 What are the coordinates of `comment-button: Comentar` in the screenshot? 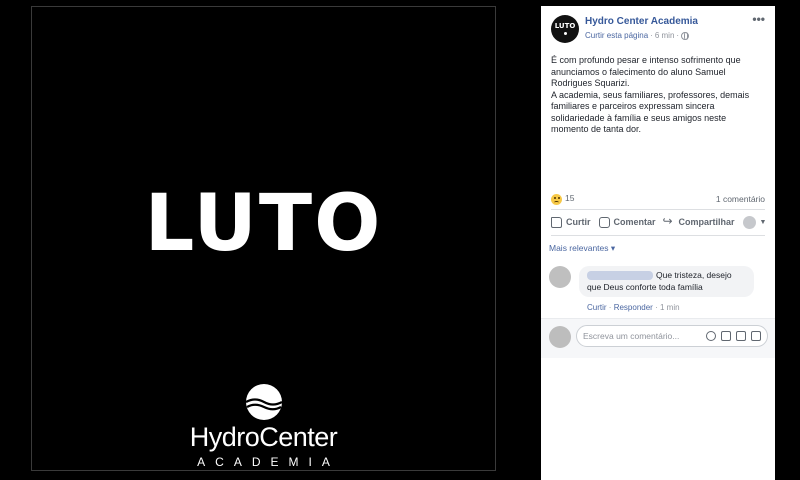 It's located at (627, 222).